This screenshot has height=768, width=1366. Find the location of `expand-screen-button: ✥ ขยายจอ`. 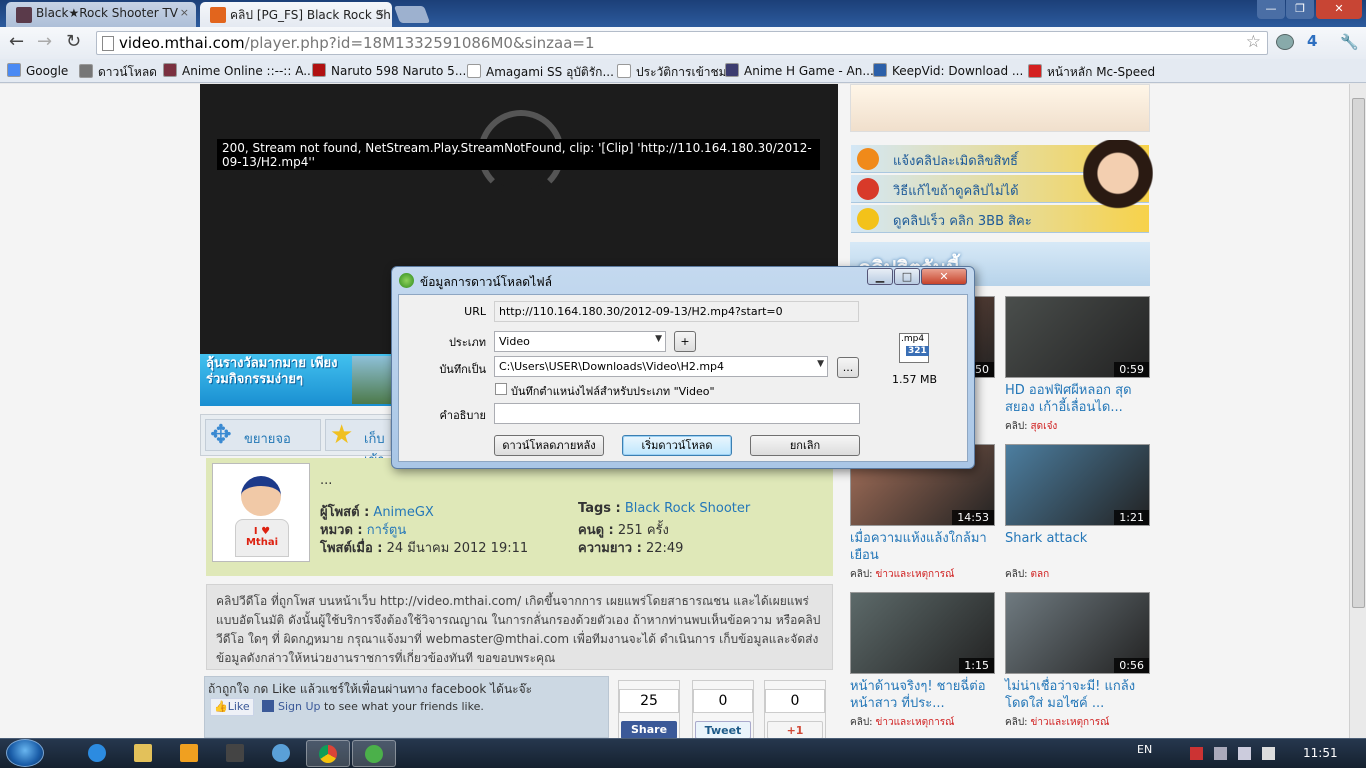

expand-screen-button: ✥ ขยายจอ is located at coordinates (263, 435).